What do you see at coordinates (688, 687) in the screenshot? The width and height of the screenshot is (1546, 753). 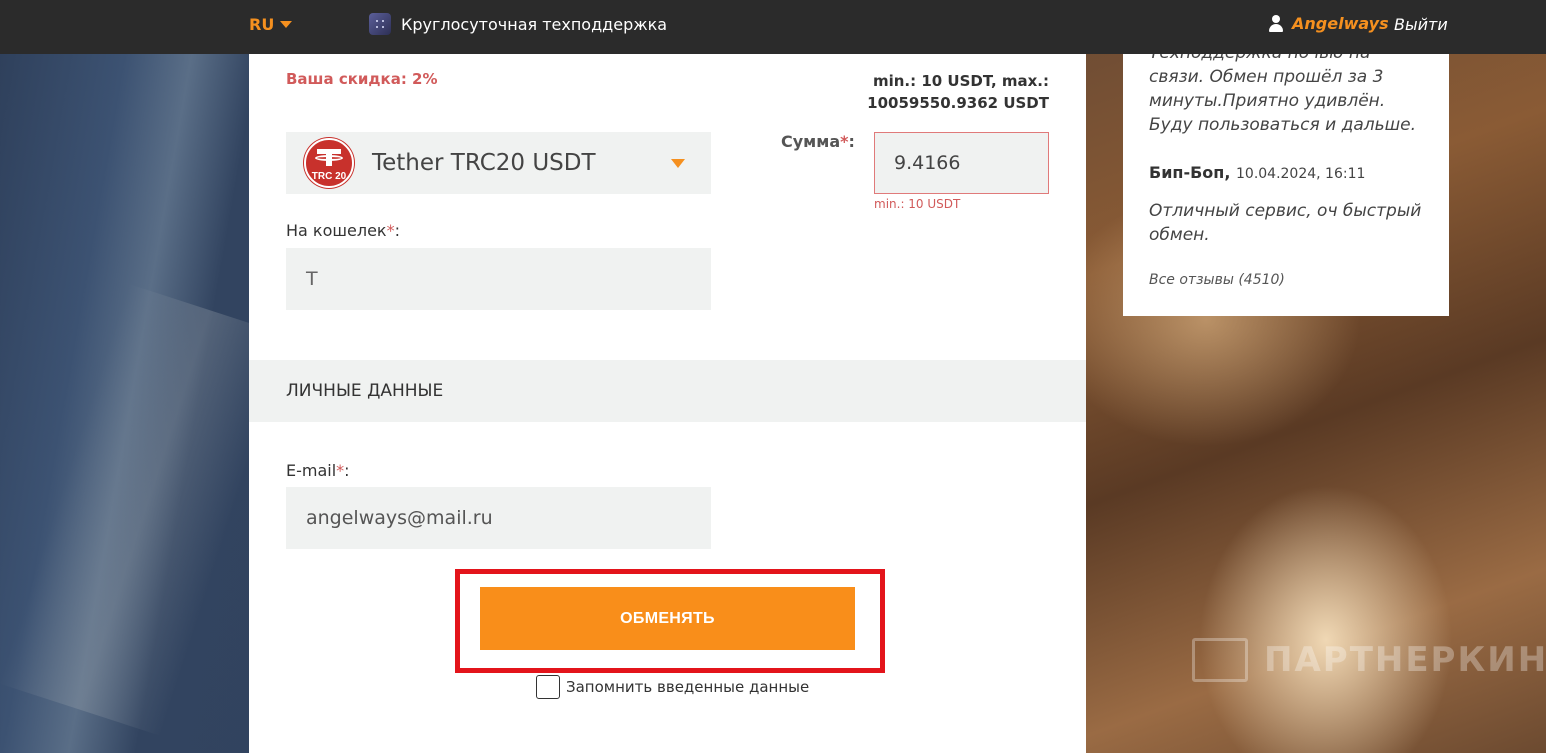 I see `remember-label: Запомнить введенные данные` at bounding box center [688, 687].